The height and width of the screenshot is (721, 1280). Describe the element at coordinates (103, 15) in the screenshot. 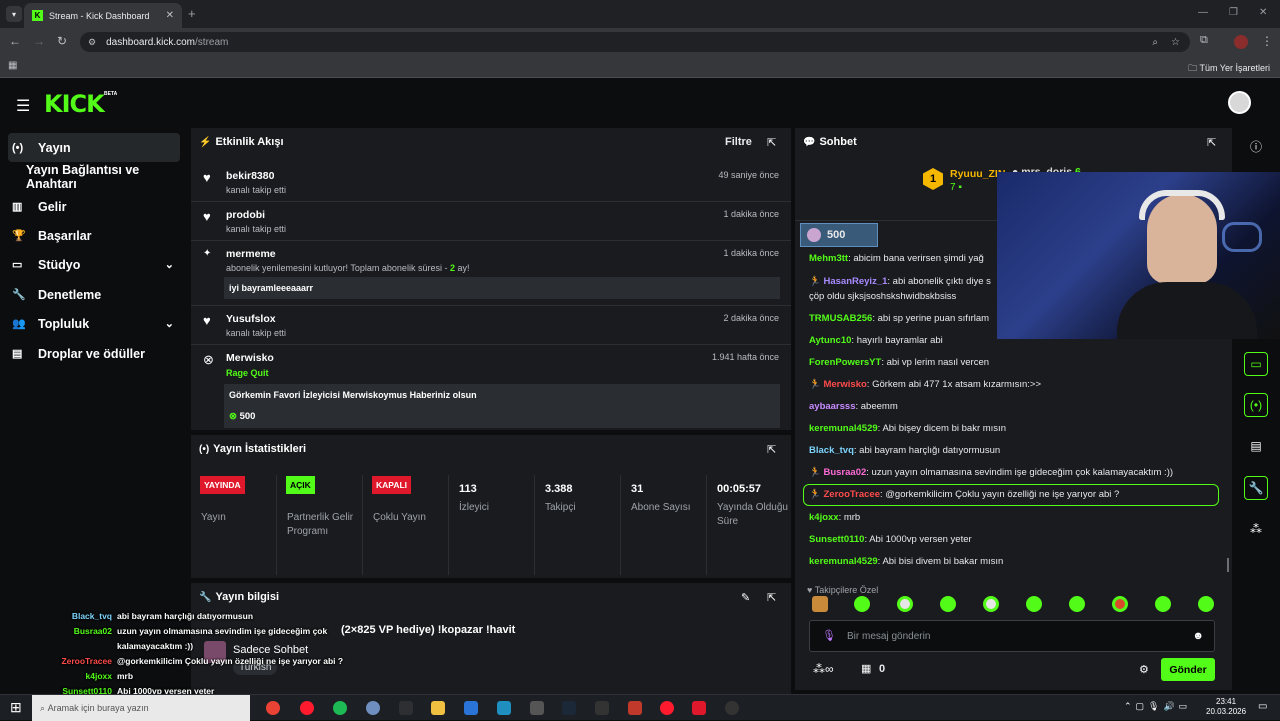

I see `browser-tab: K Stream - Kick Dashboard ✕` at that location.